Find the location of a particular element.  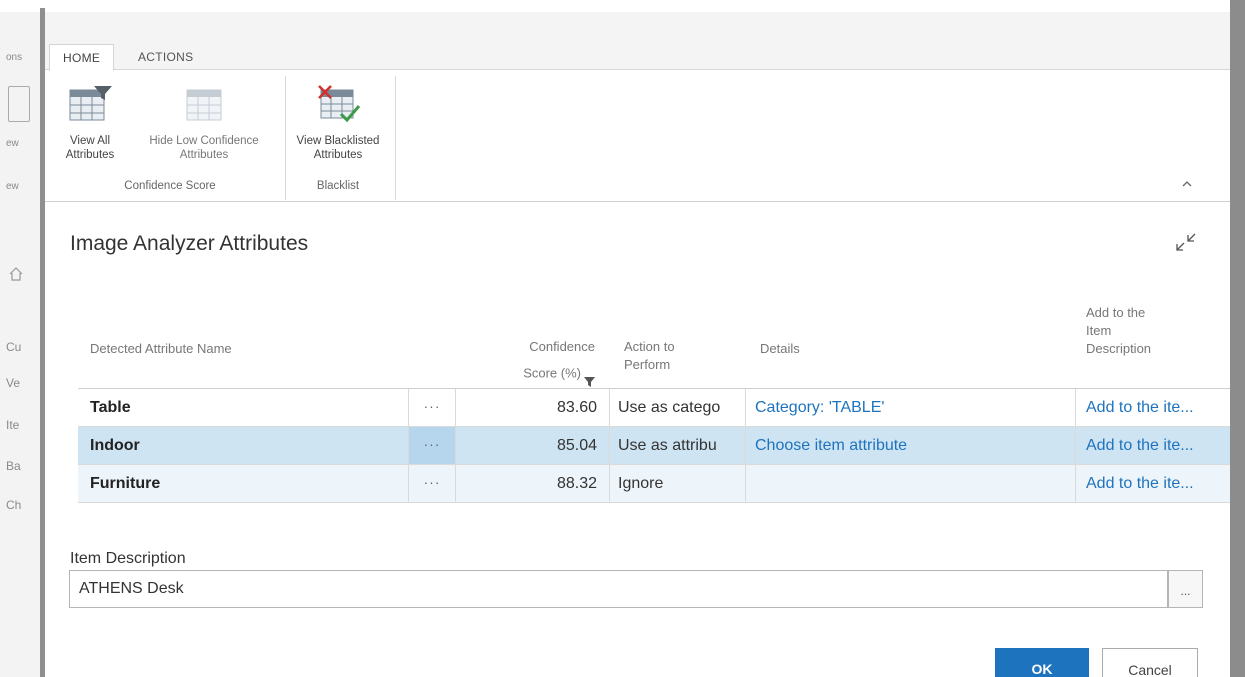

chevron-up-icon is located at coordinates (1187, 184).